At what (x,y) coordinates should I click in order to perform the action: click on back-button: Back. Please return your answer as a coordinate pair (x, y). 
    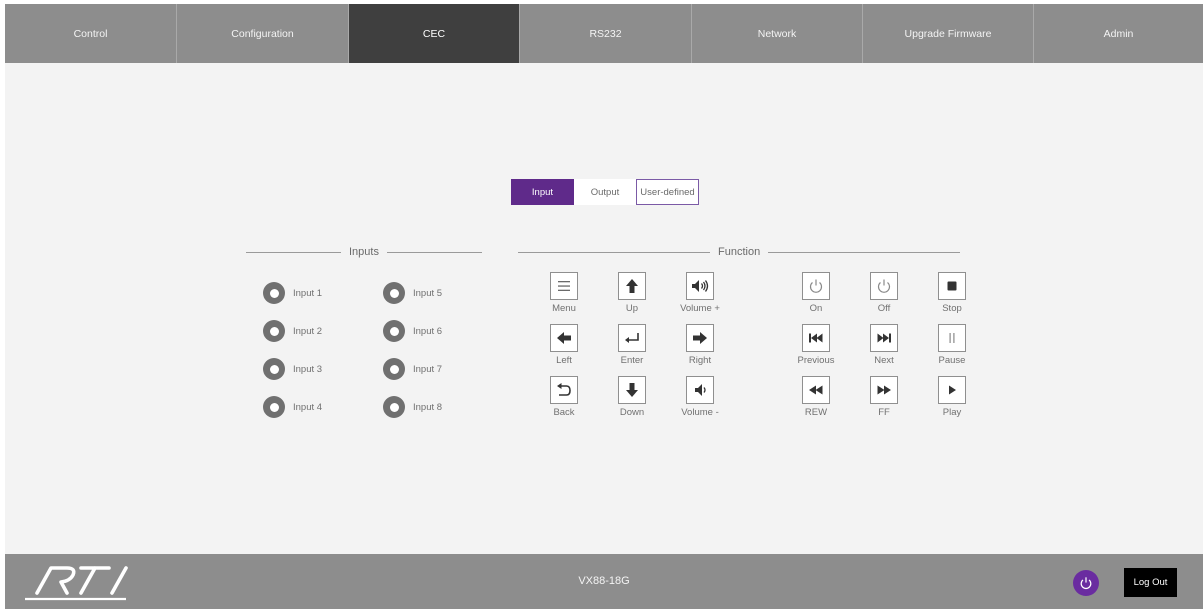
    Looking at the image, I should click on (564, 397).